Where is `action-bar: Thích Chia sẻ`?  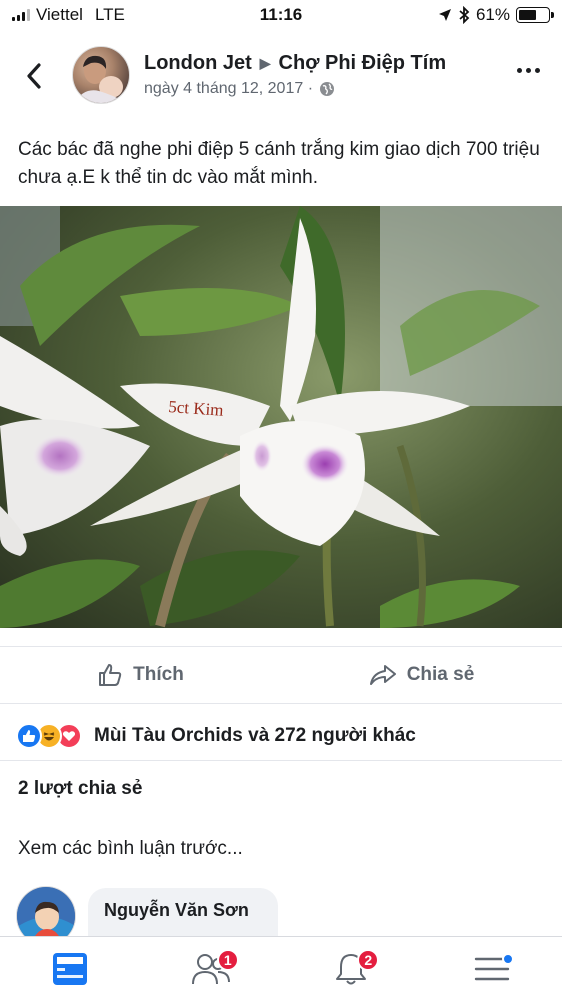 action-bar: Thích Chia sẻ is located at coordinates (281, 675).